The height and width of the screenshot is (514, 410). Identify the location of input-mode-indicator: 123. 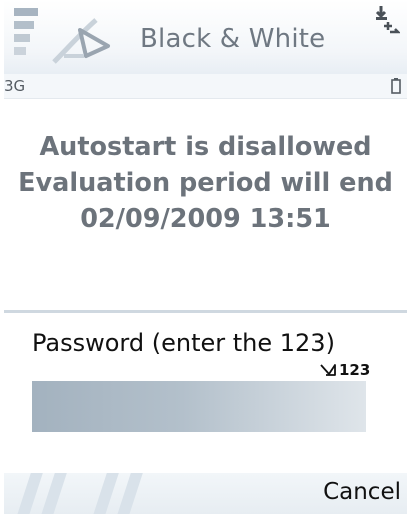
(345, 370).